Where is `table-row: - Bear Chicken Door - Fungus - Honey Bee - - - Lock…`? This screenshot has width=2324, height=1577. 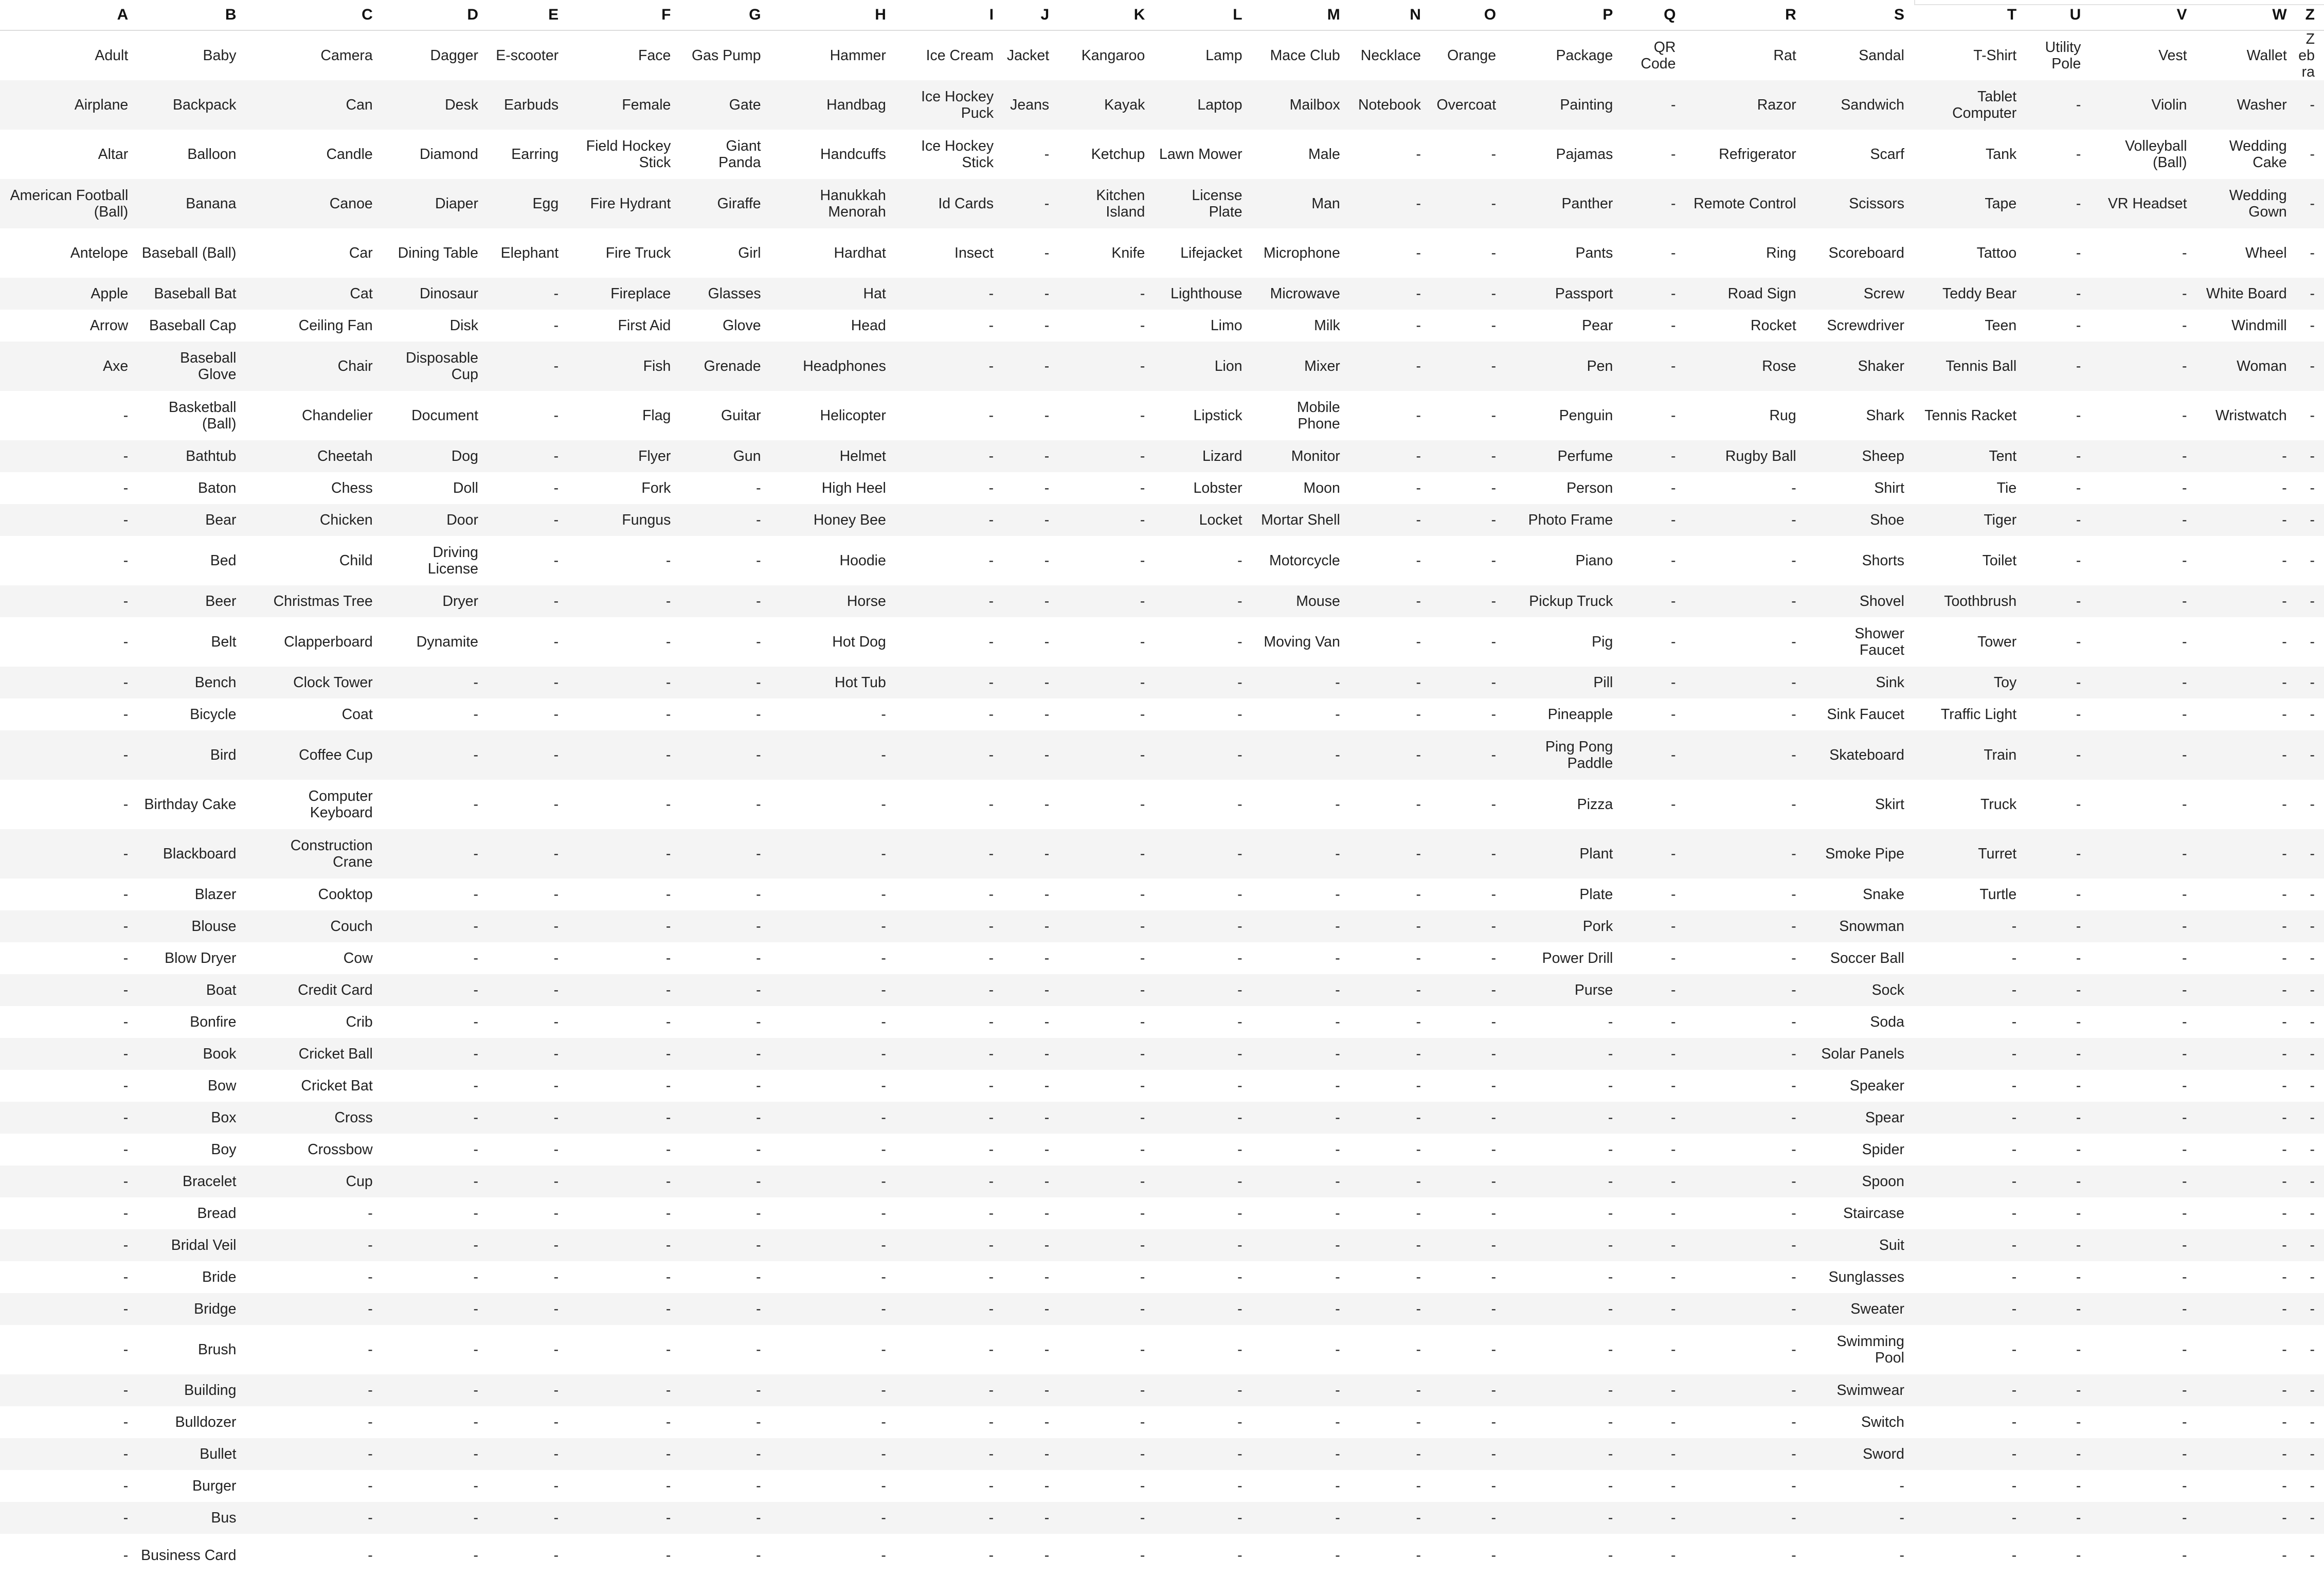 table-row: - Bear Chicken Door - Fungus - Honey Bee - - - Lock… is located at coordinates (1162, 520).